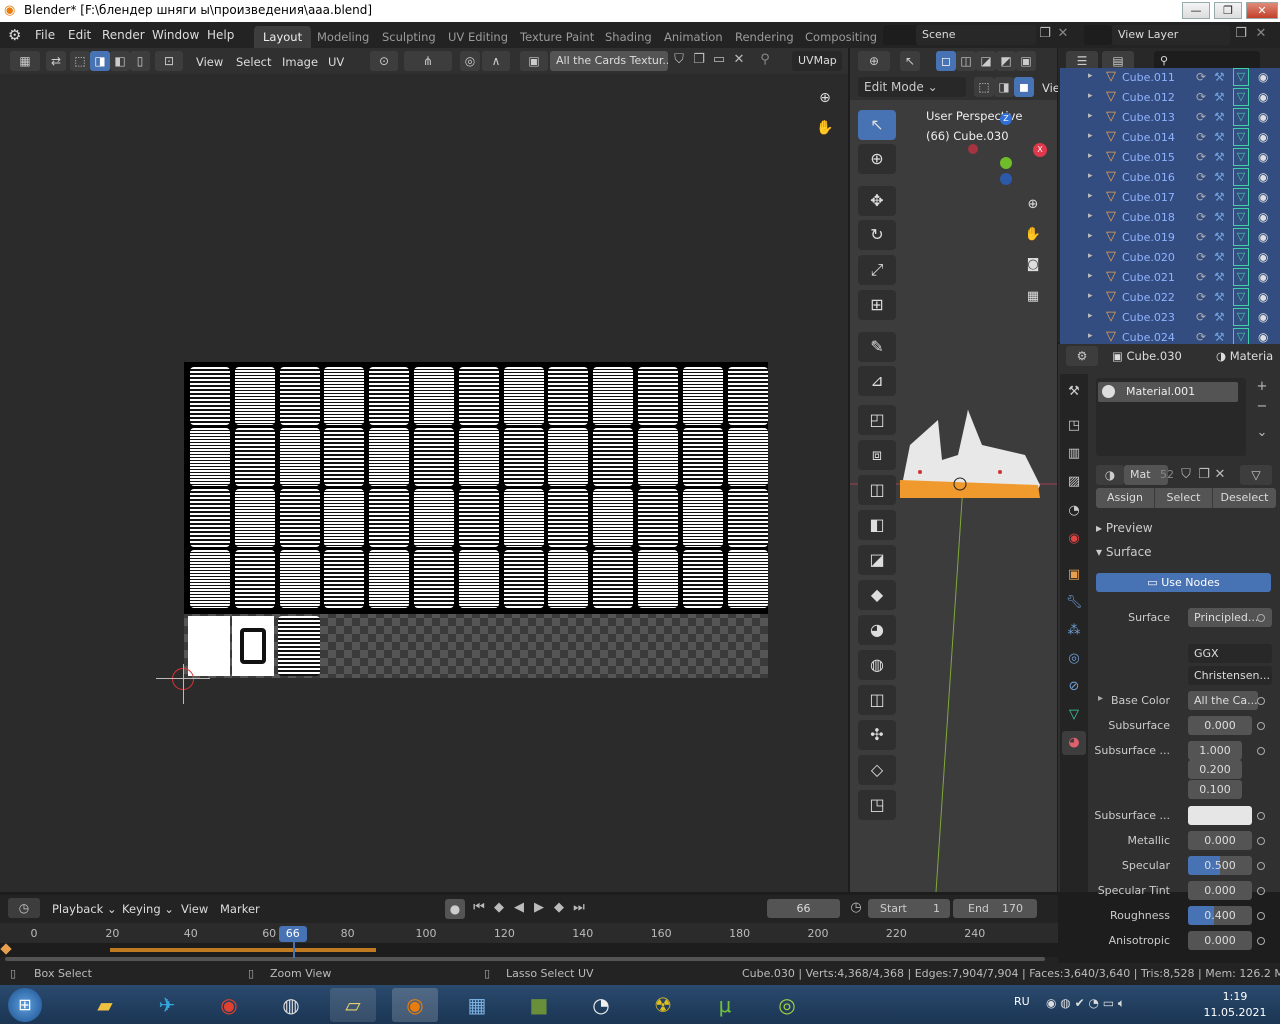 The image size is (1280, 1024). What do you see at coordinates (409, 37) in the screenshot?
I see `tab-sculpting: Sculpting` at bounding box center [409, 37].